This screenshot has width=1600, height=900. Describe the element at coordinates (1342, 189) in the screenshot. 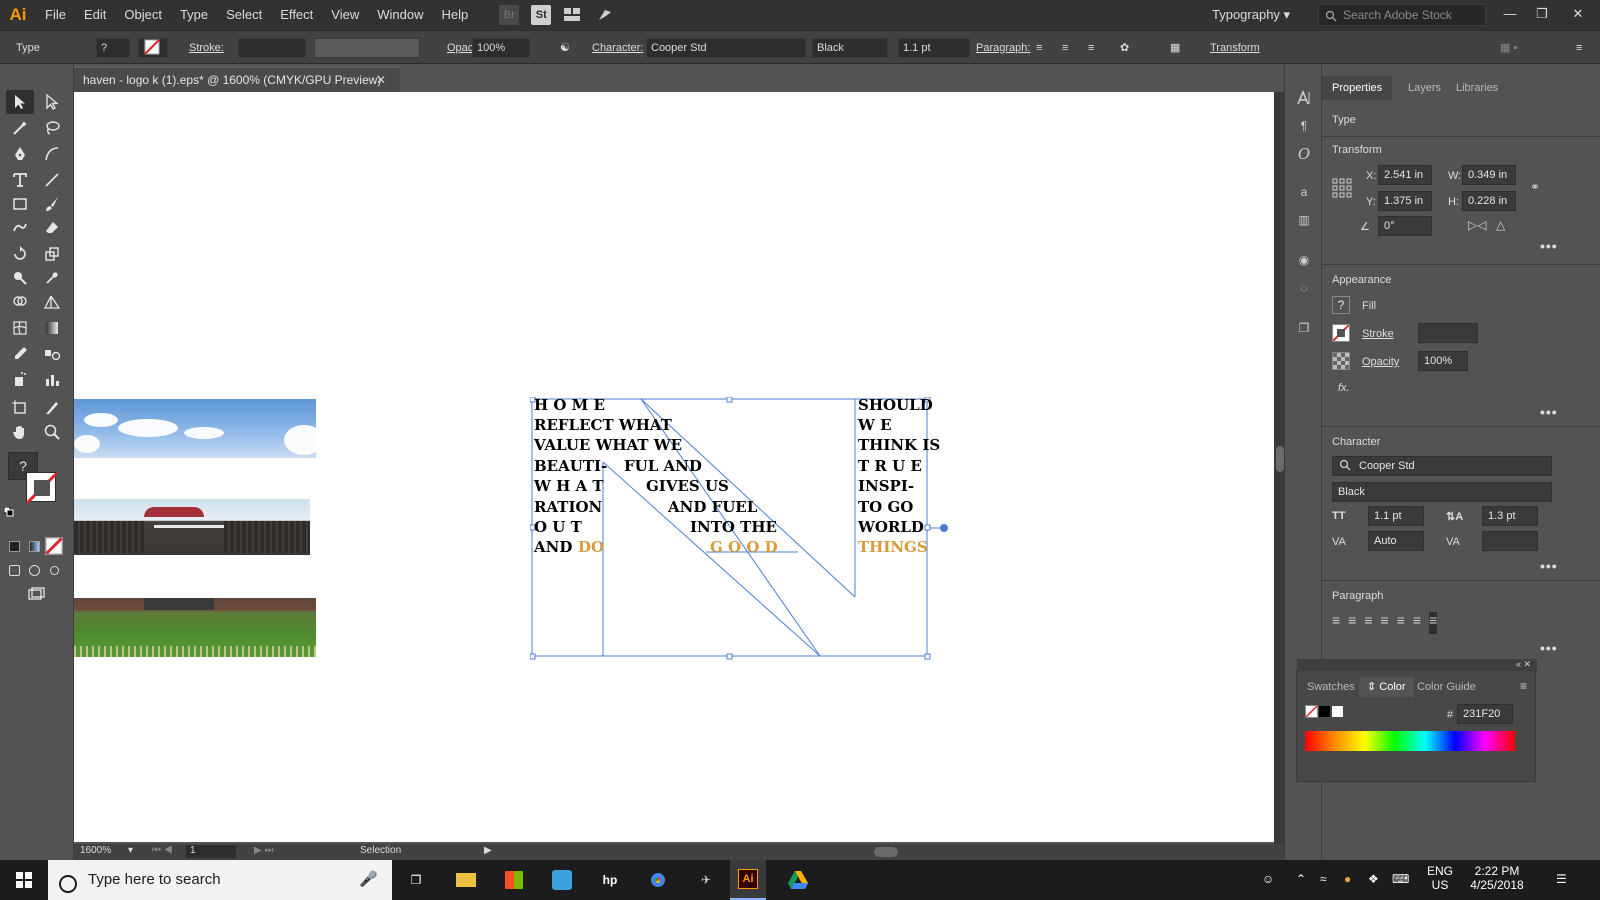

I see `reference-point-icon` at that location.